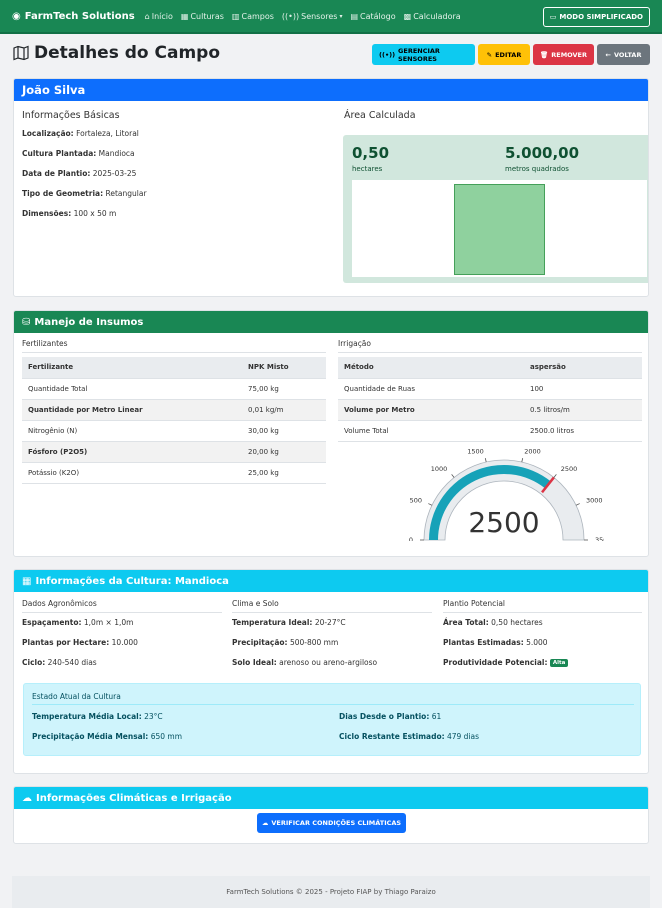 The height and width of the screenshot is (908, 662). What do you see at coordinates (503, 522) in the screenshot?
I see `gauge-value: 2500` at bounding box center [503, 522].